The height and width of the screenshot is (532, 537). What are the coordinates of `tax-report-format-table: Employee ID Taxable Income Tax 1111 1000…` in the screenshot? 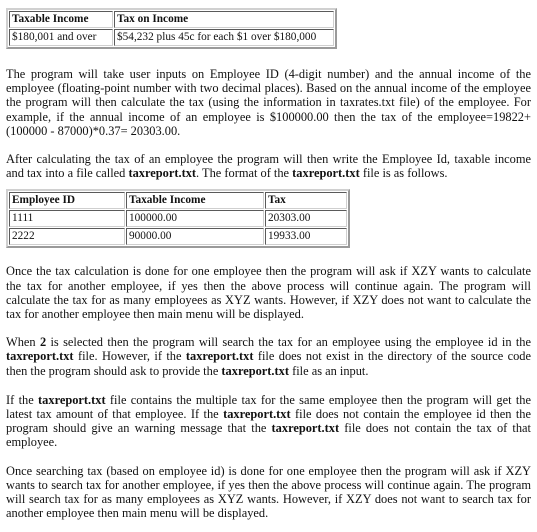 It's located at (178, 219).